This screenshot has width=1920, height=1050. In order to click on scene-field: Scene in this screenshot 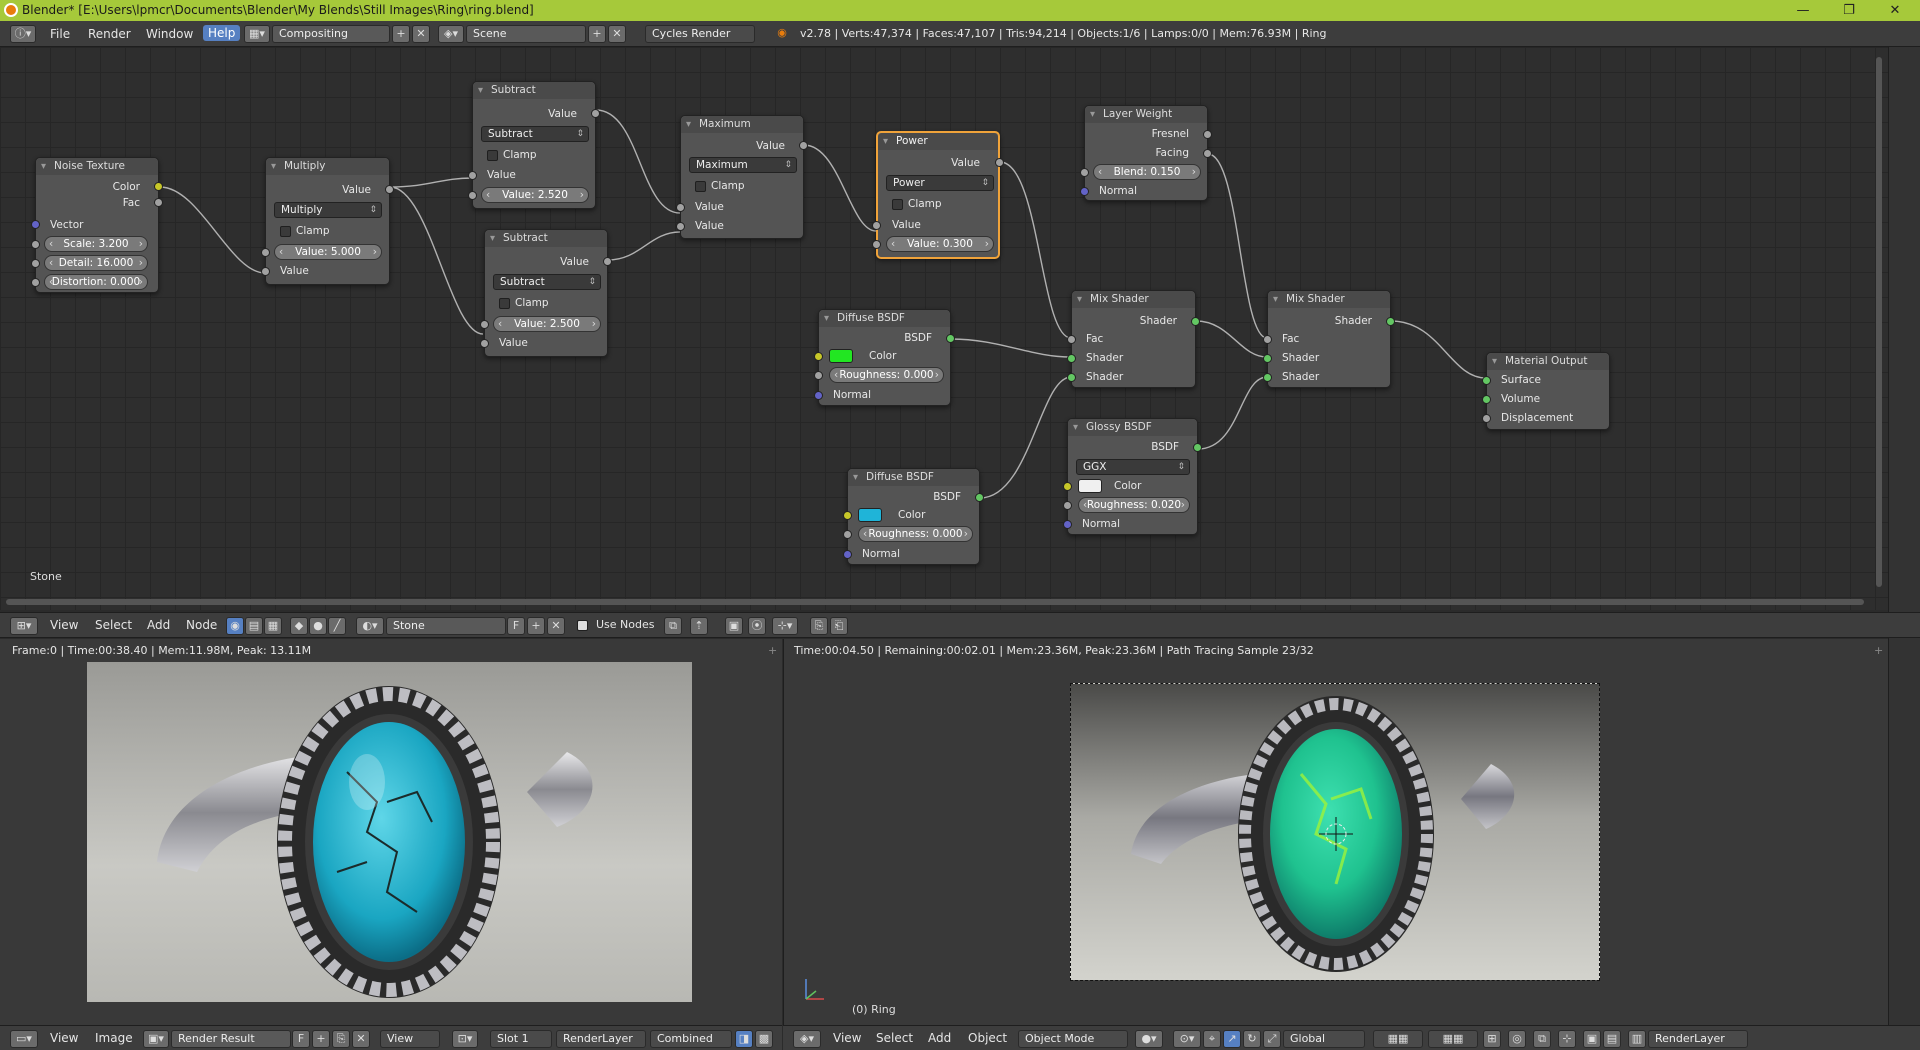, I will do `click(526, 34)`.